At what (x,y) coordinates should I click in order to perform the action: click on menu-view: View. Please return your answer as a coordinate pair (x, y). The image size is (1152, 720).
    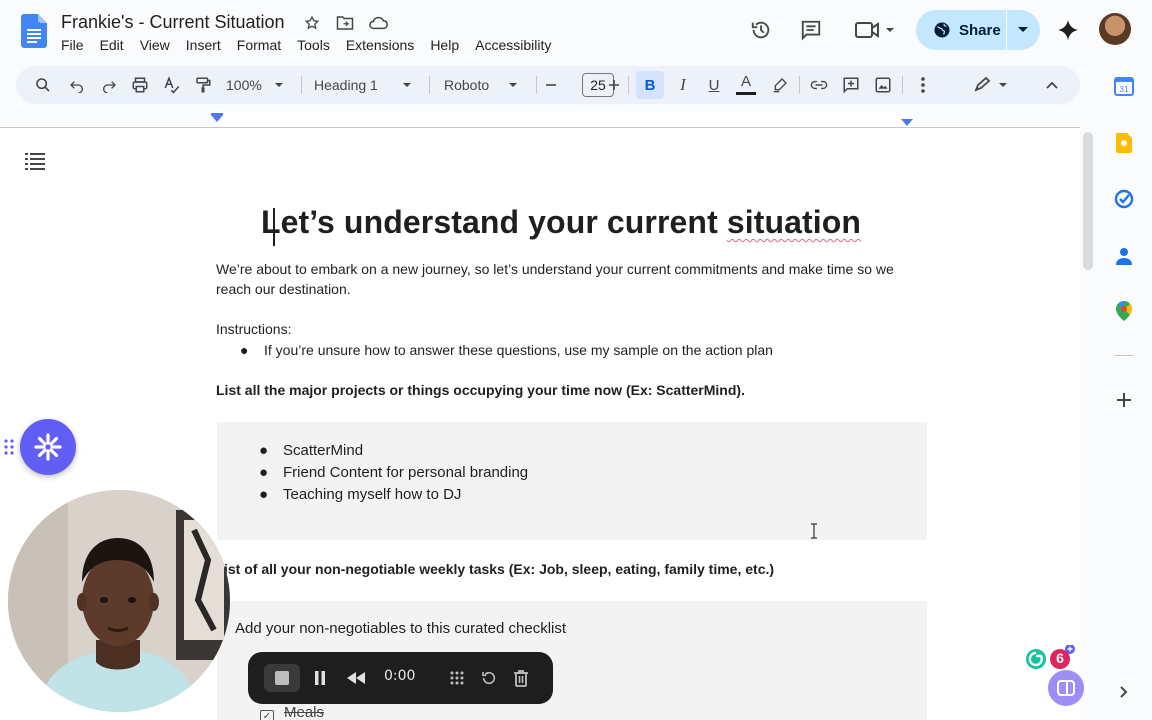
    Looking at the image, I should click on (159, 45).